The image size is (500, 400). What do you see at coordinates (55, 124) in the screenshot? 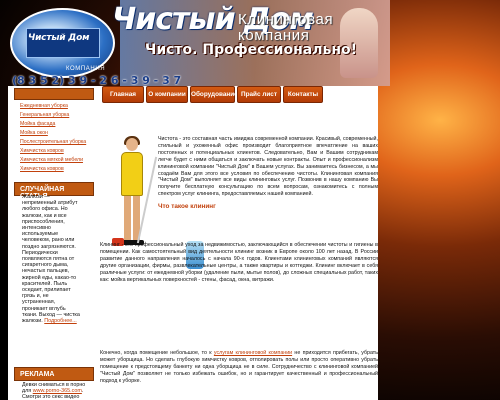
I see `sidebar-item-facade-washing: Мойка фасада` at bounding box center [55, 124].